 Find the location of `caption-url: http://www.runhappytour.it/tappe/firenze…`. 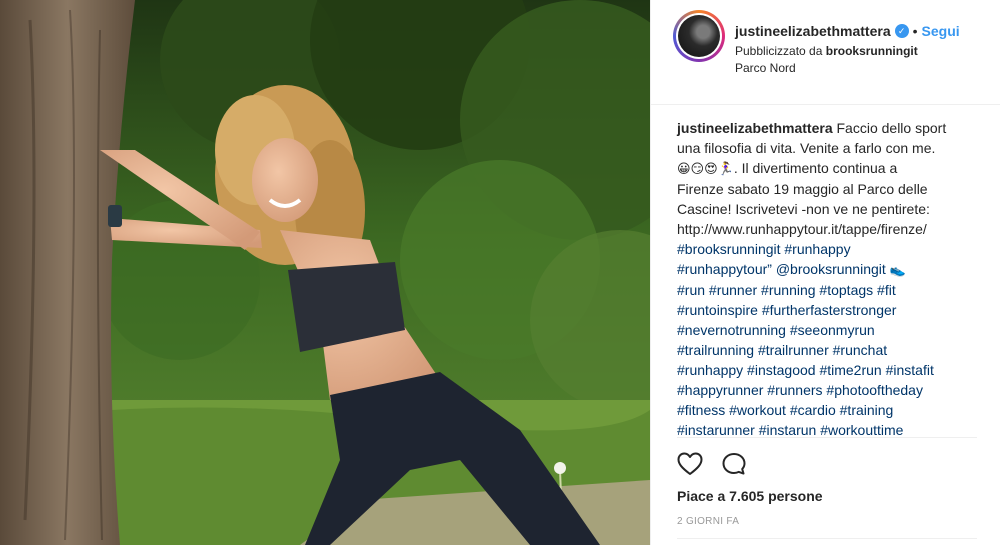

caption-url: http://www.runhappytour.it/tappe/firenze… is located at coordinates (802, 229).